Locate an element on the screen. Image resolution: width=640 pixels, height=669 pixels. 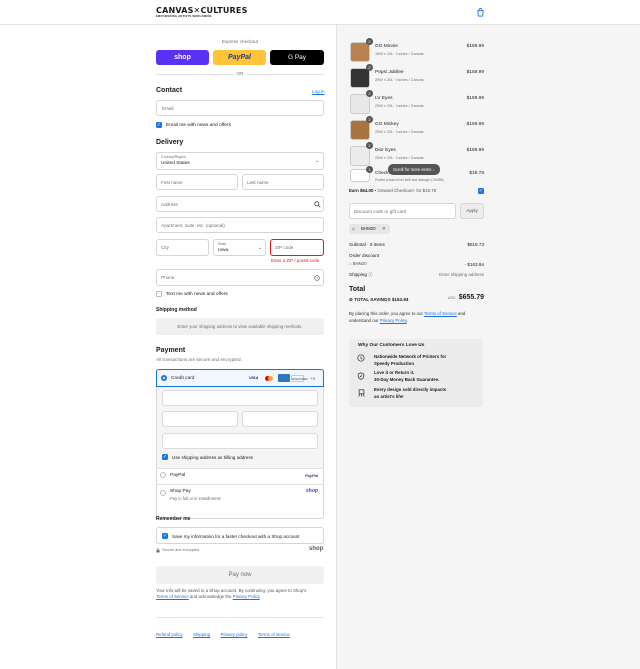
love-item-line2: Speedy Production is located at coordinates (394, 363).